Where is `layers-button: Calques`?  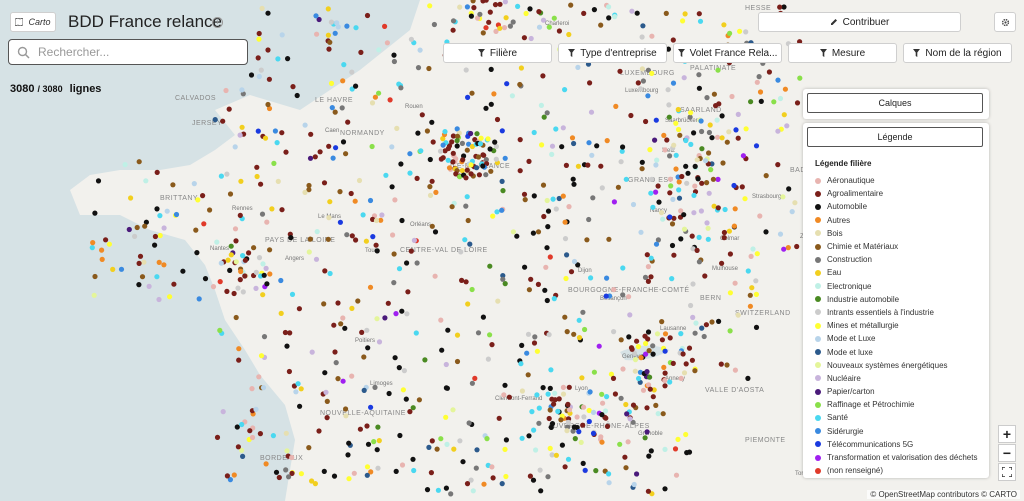 layers-button: Calques is located at coordinates (895, 103).